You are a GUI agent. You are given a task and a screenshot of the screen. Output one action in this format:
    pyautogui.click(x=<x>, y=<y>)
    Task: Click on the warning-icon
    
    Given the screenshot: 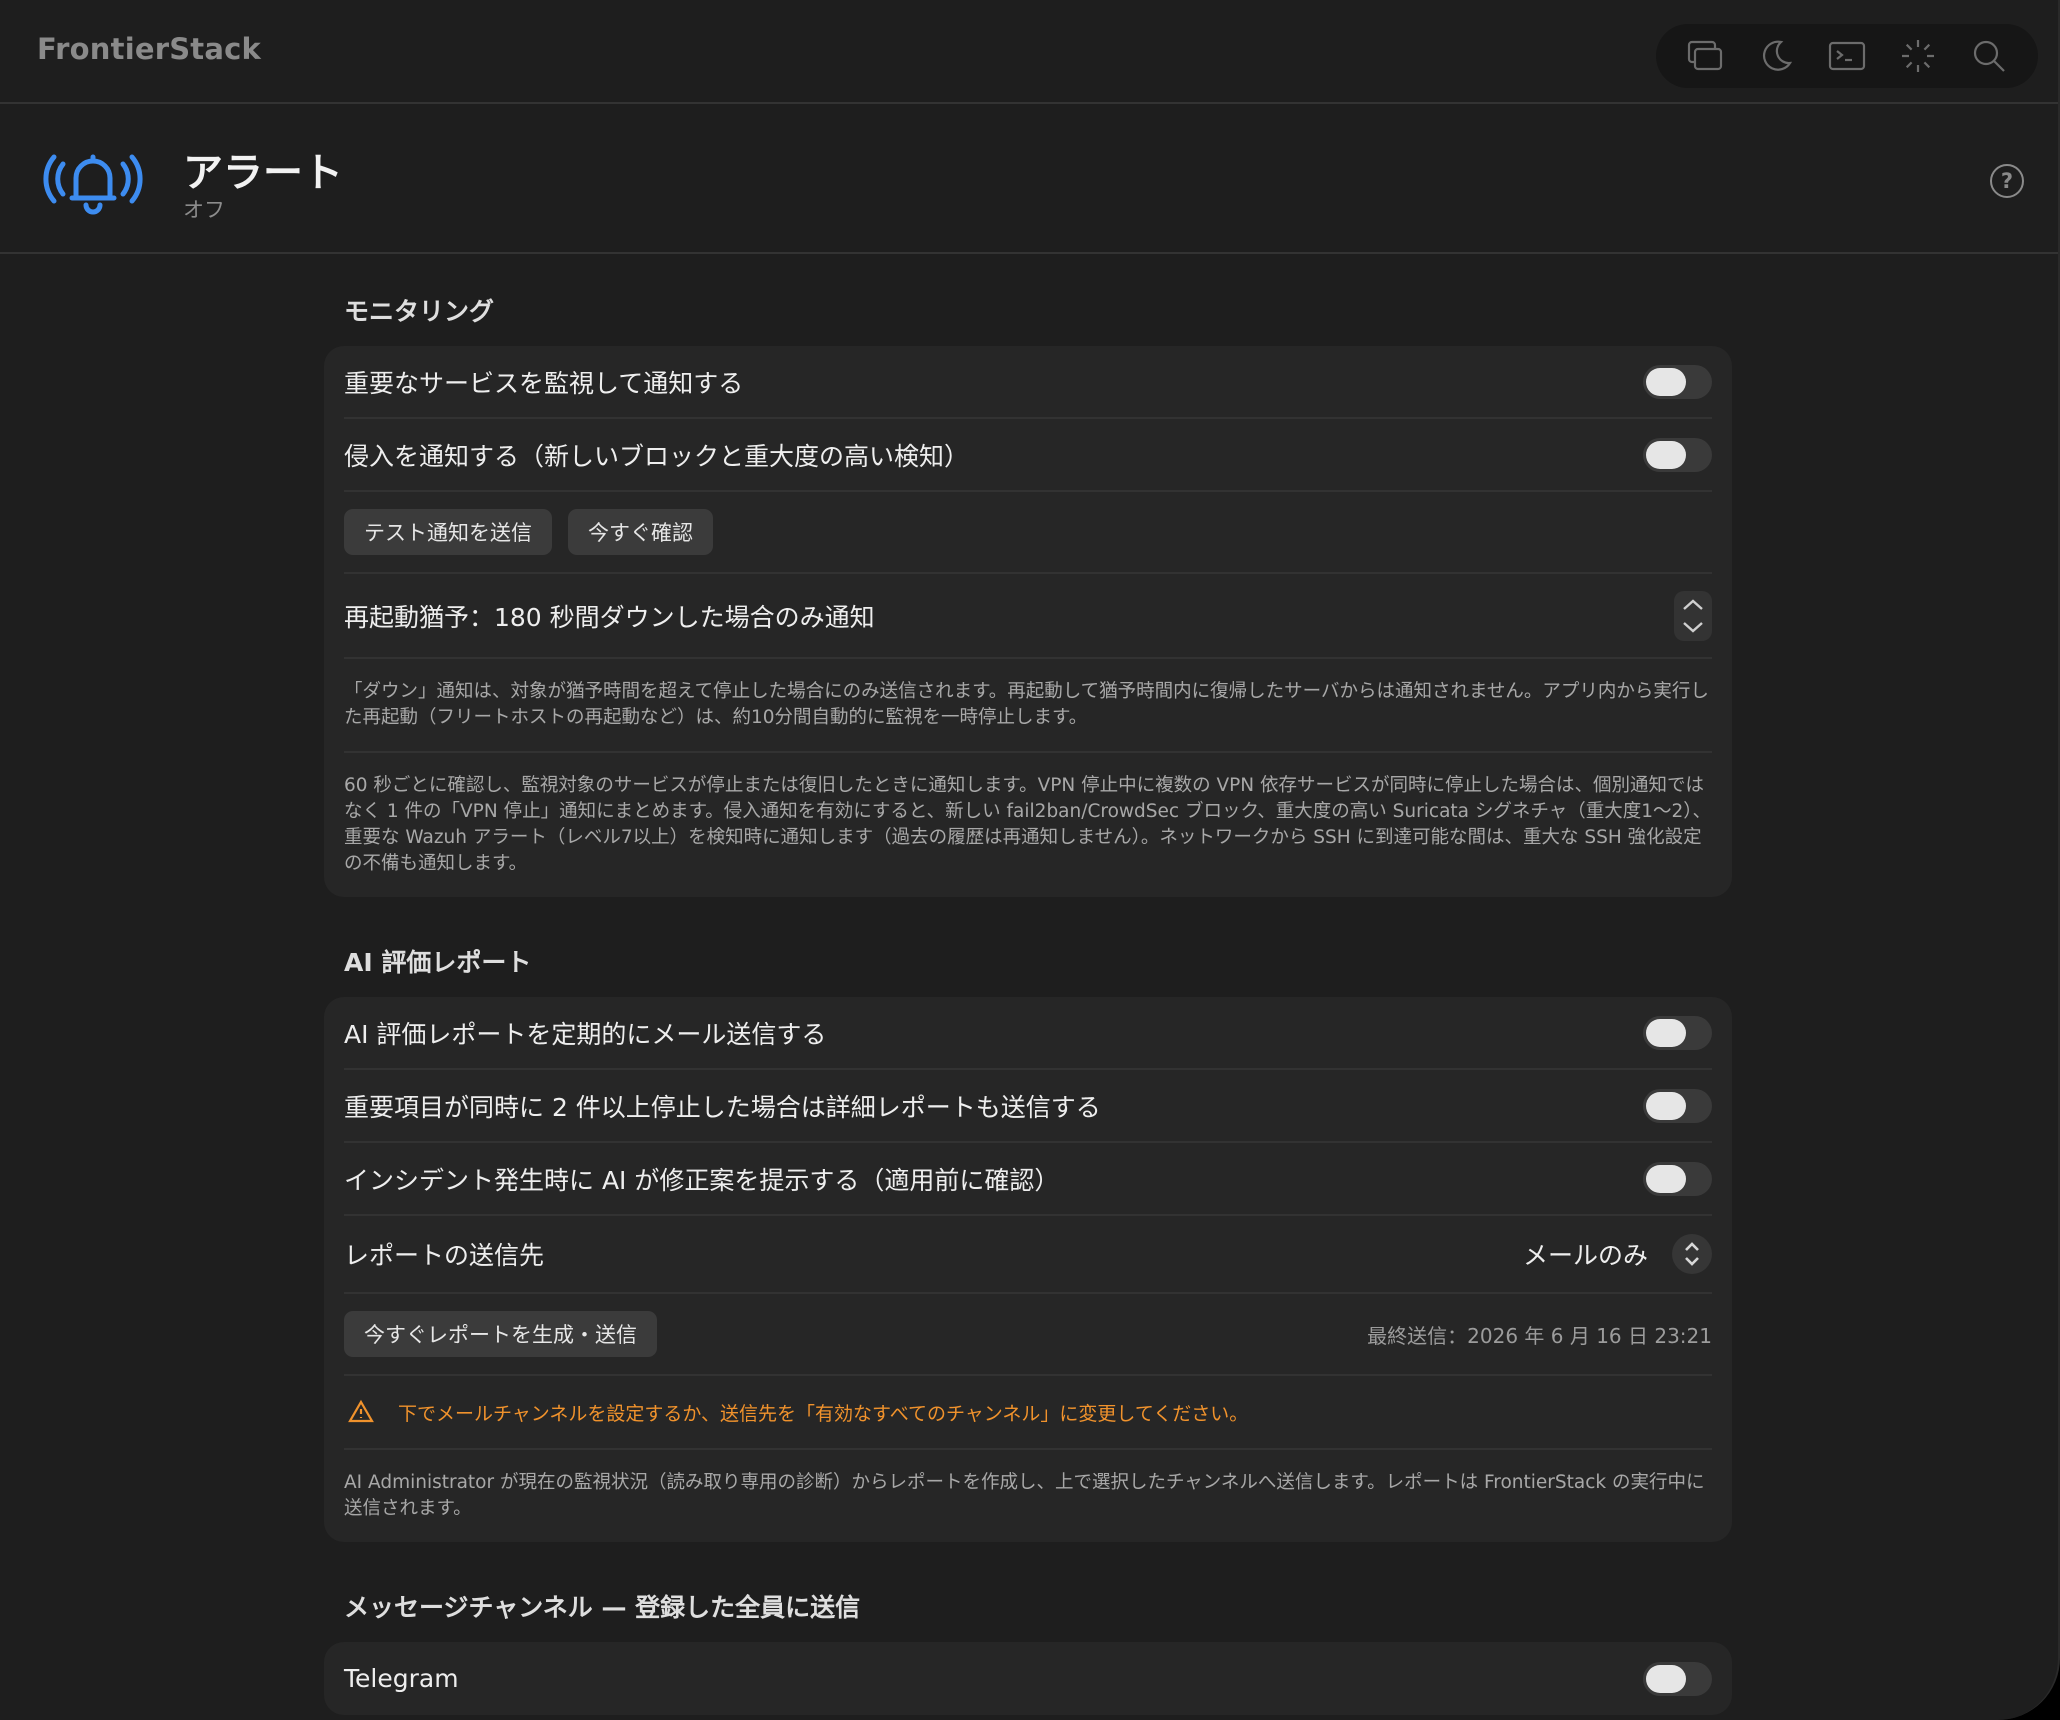 What is the action you would take?
    pyautogui.click(x=361, y=1411)
    